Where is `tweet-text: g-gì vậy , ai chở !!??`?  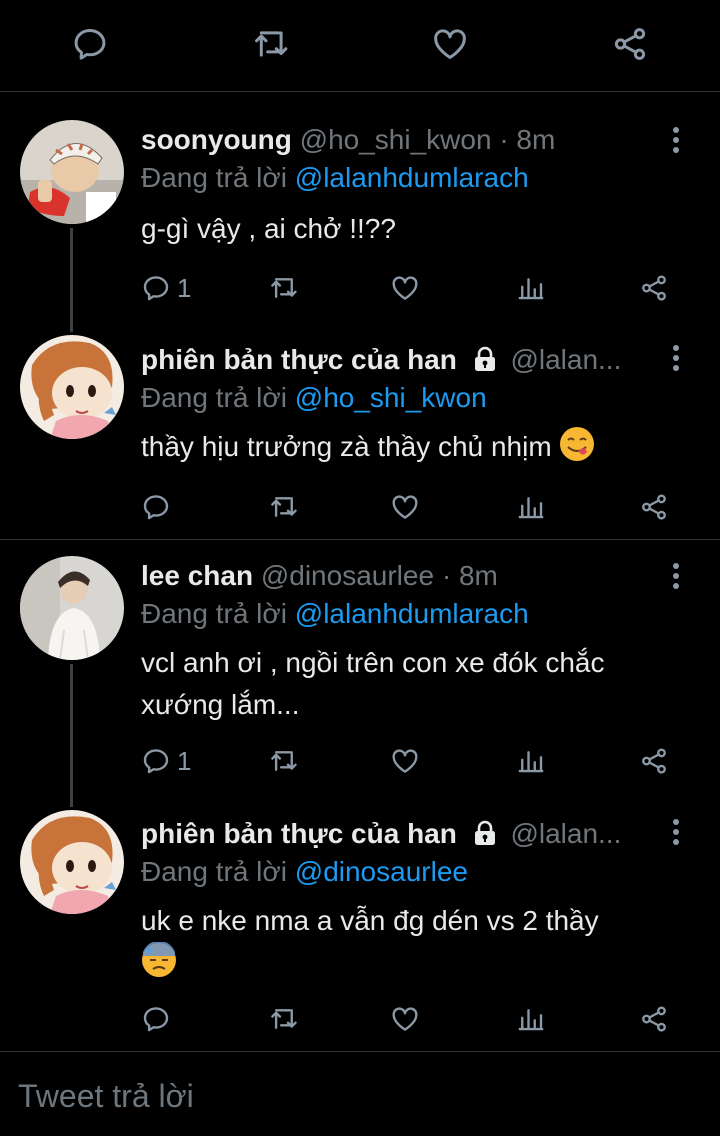 tweet-text: g-gì vậy , ai chở !!?? is located at coordinates (268, 228).